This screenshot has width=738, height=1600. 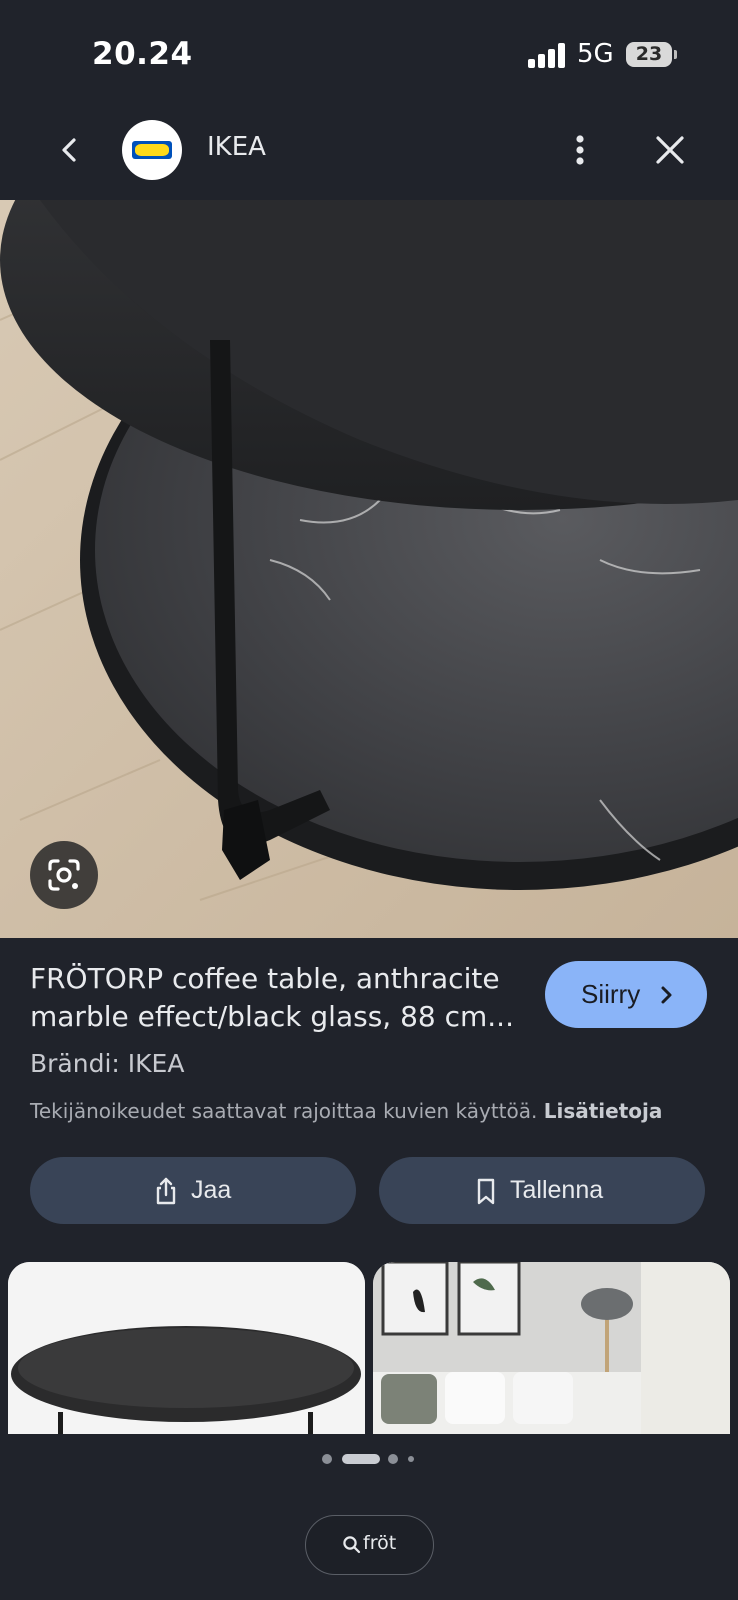 What do you see at coordinates (675, 54) in the screenshot?
I see `battery-nub` at bounding box center [675, 54].